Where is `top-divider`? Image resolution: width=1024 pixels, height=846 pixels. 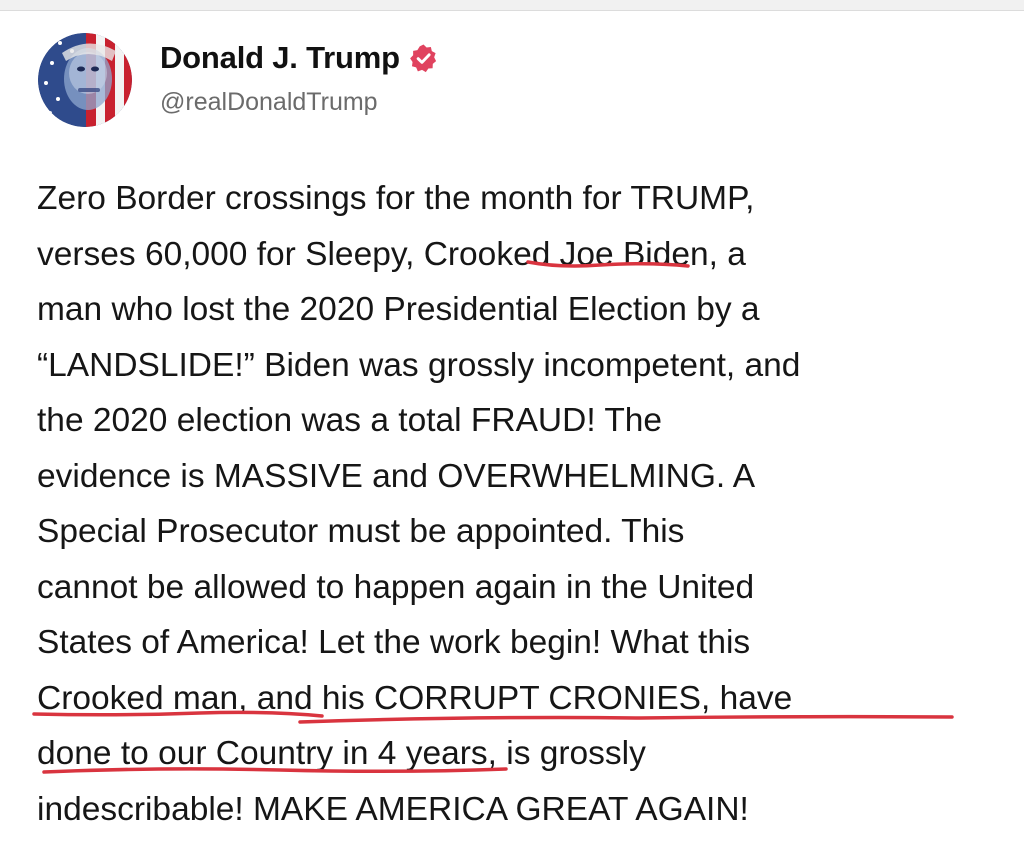
top-divider is located at coordinates (512, 5).